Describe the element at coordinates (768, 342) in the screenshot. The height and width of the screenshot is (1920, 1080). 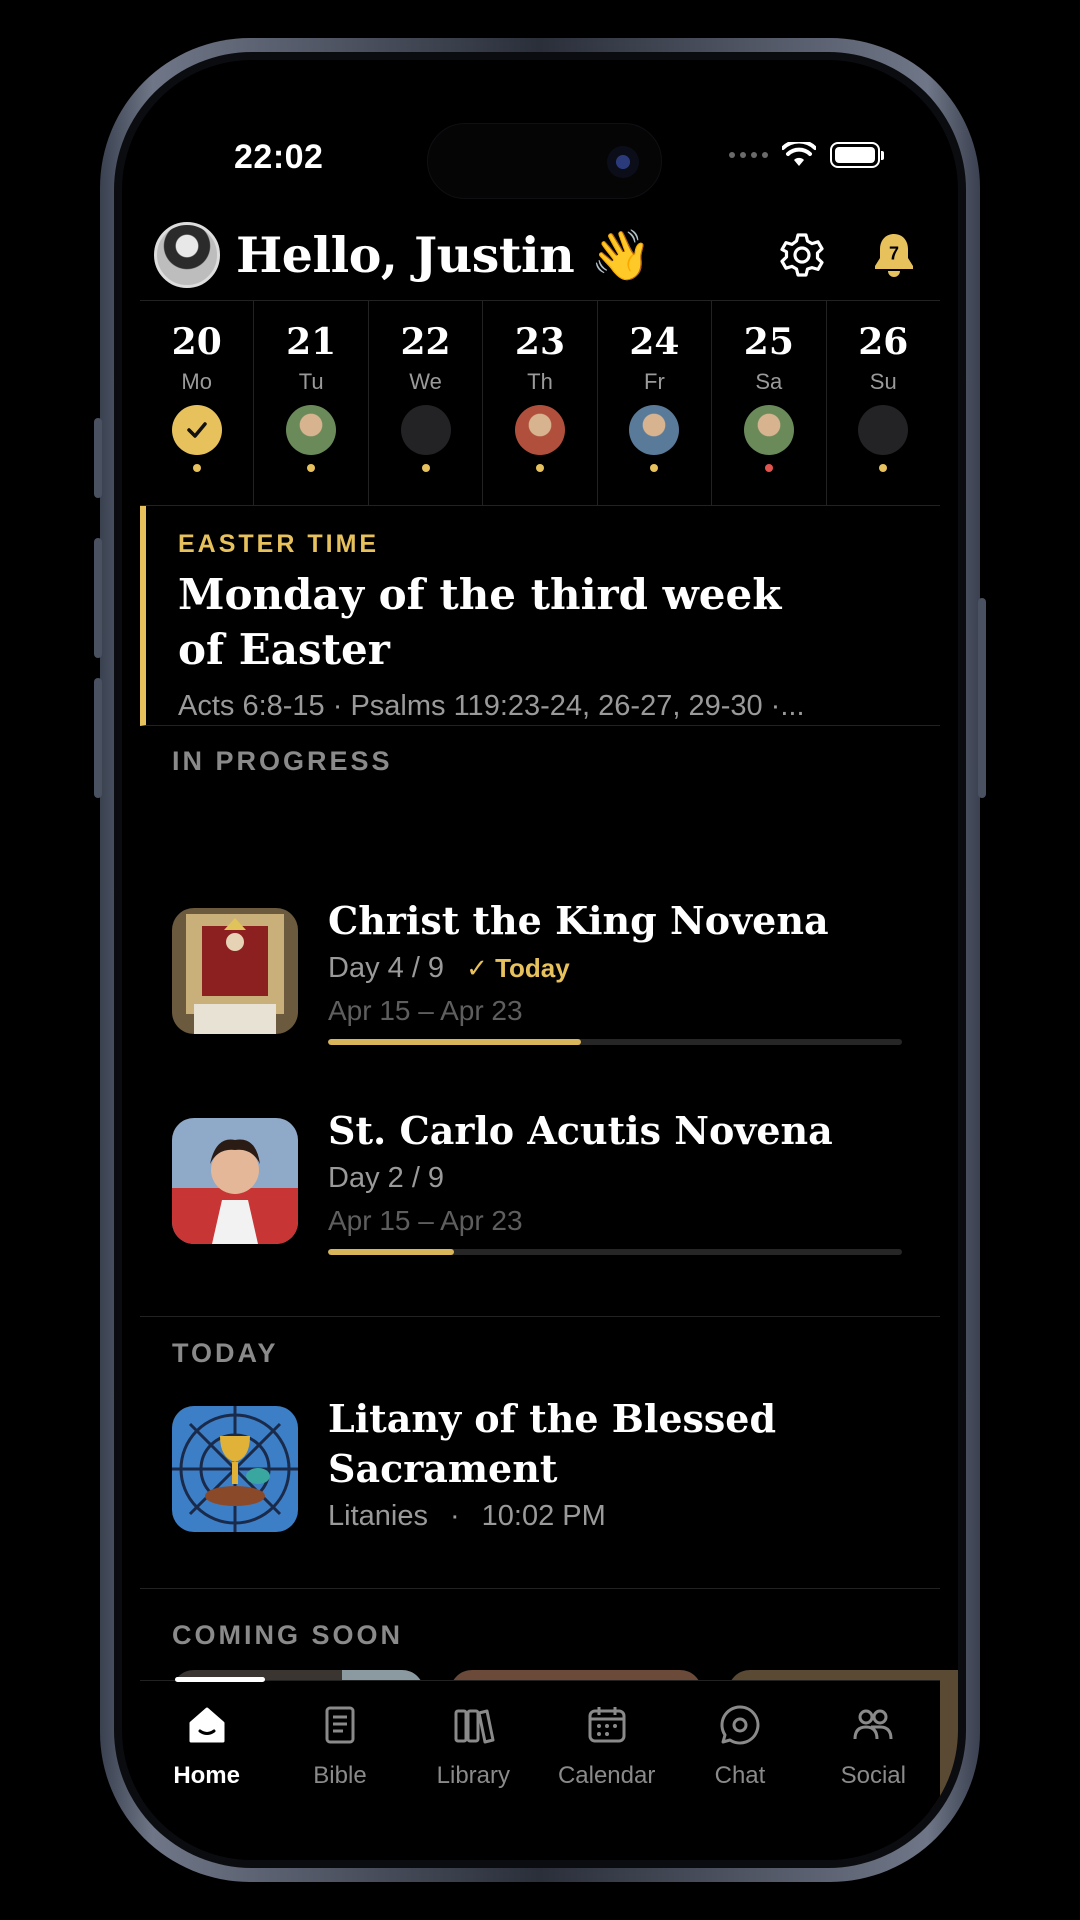
I see `day-number: 25` at that location.